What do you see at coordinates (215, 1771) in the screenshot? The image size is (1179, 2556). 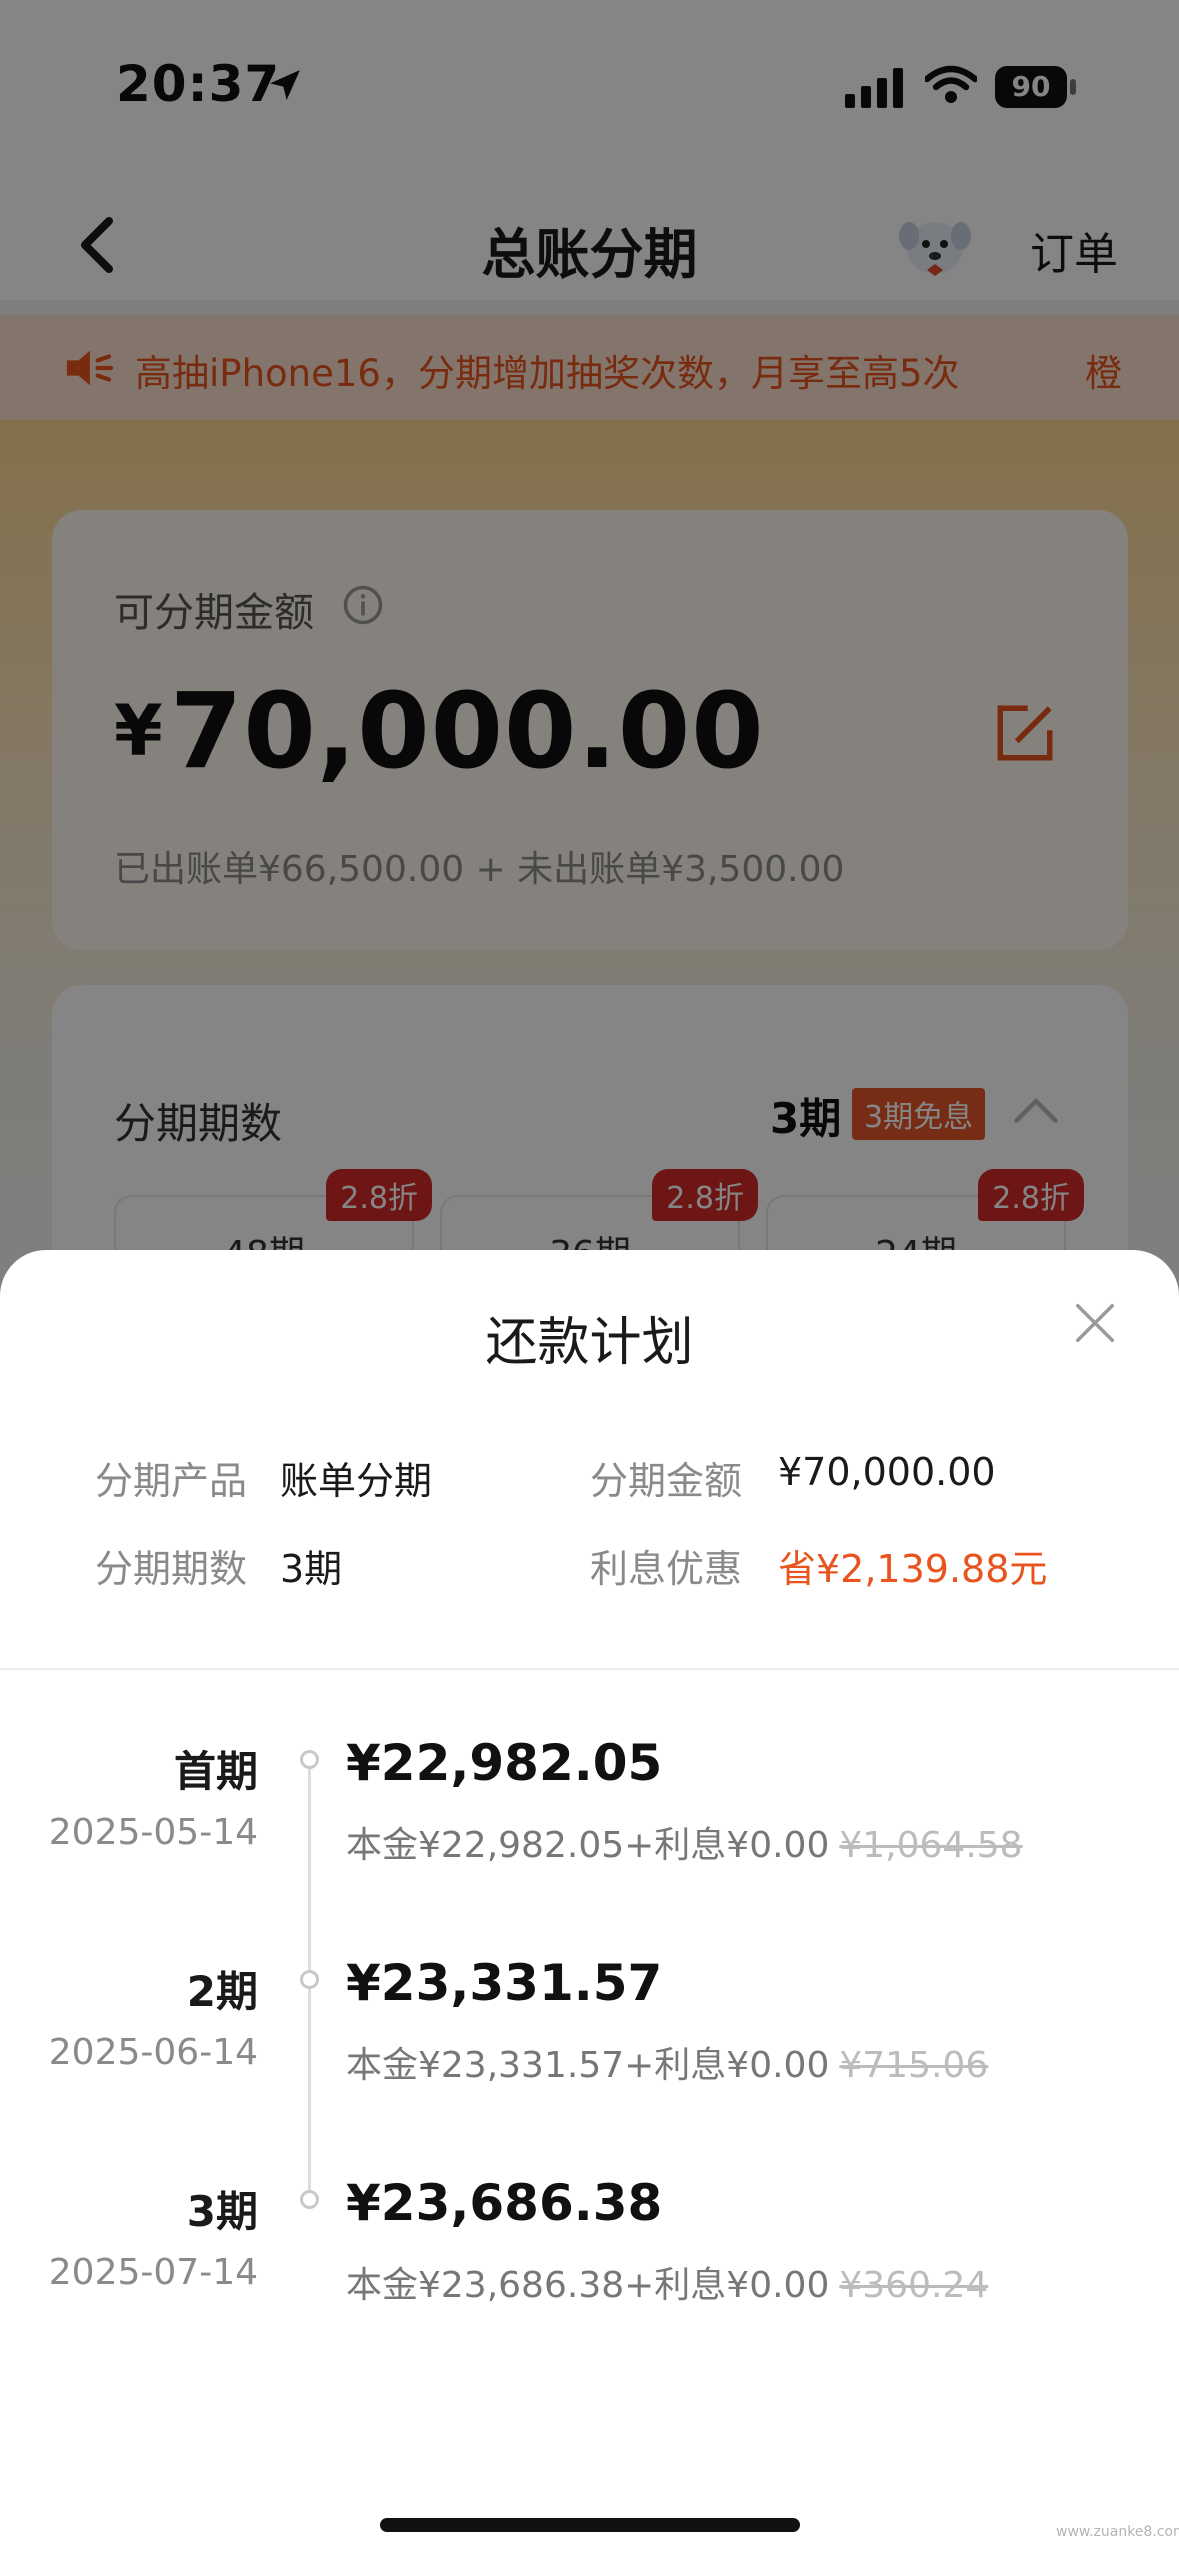 I see `period-label: 首期` at bounding box center [215, 1771].